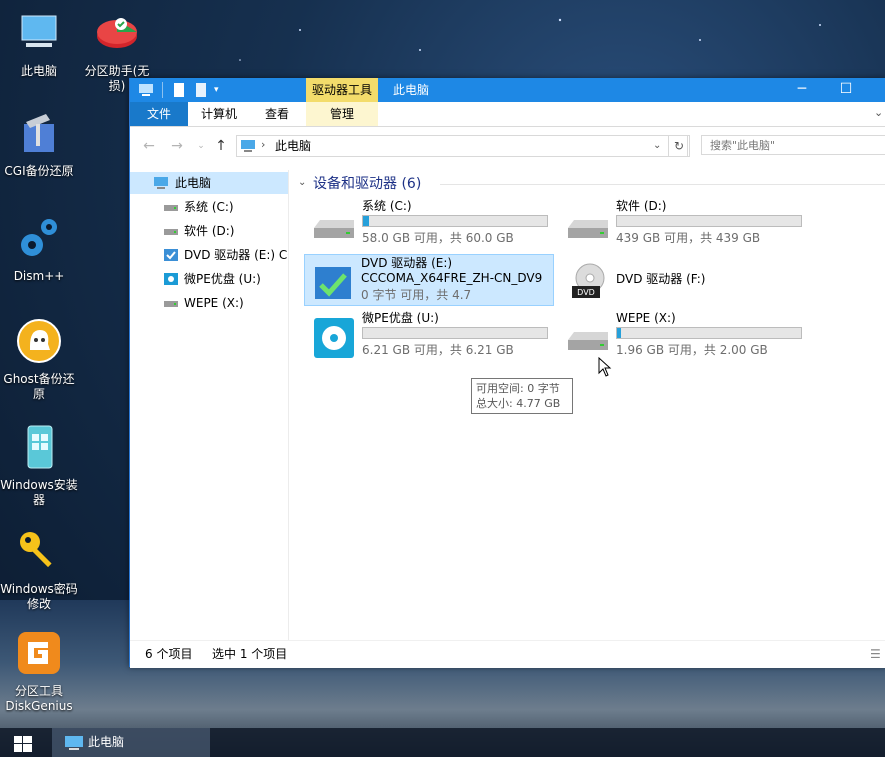 The image size is (885, 757). What do you see at coordinates (209, 207) in the screenshot?
I see `nav-item-drive-c: 系统 (C:)` at bounding box center [209, 207].